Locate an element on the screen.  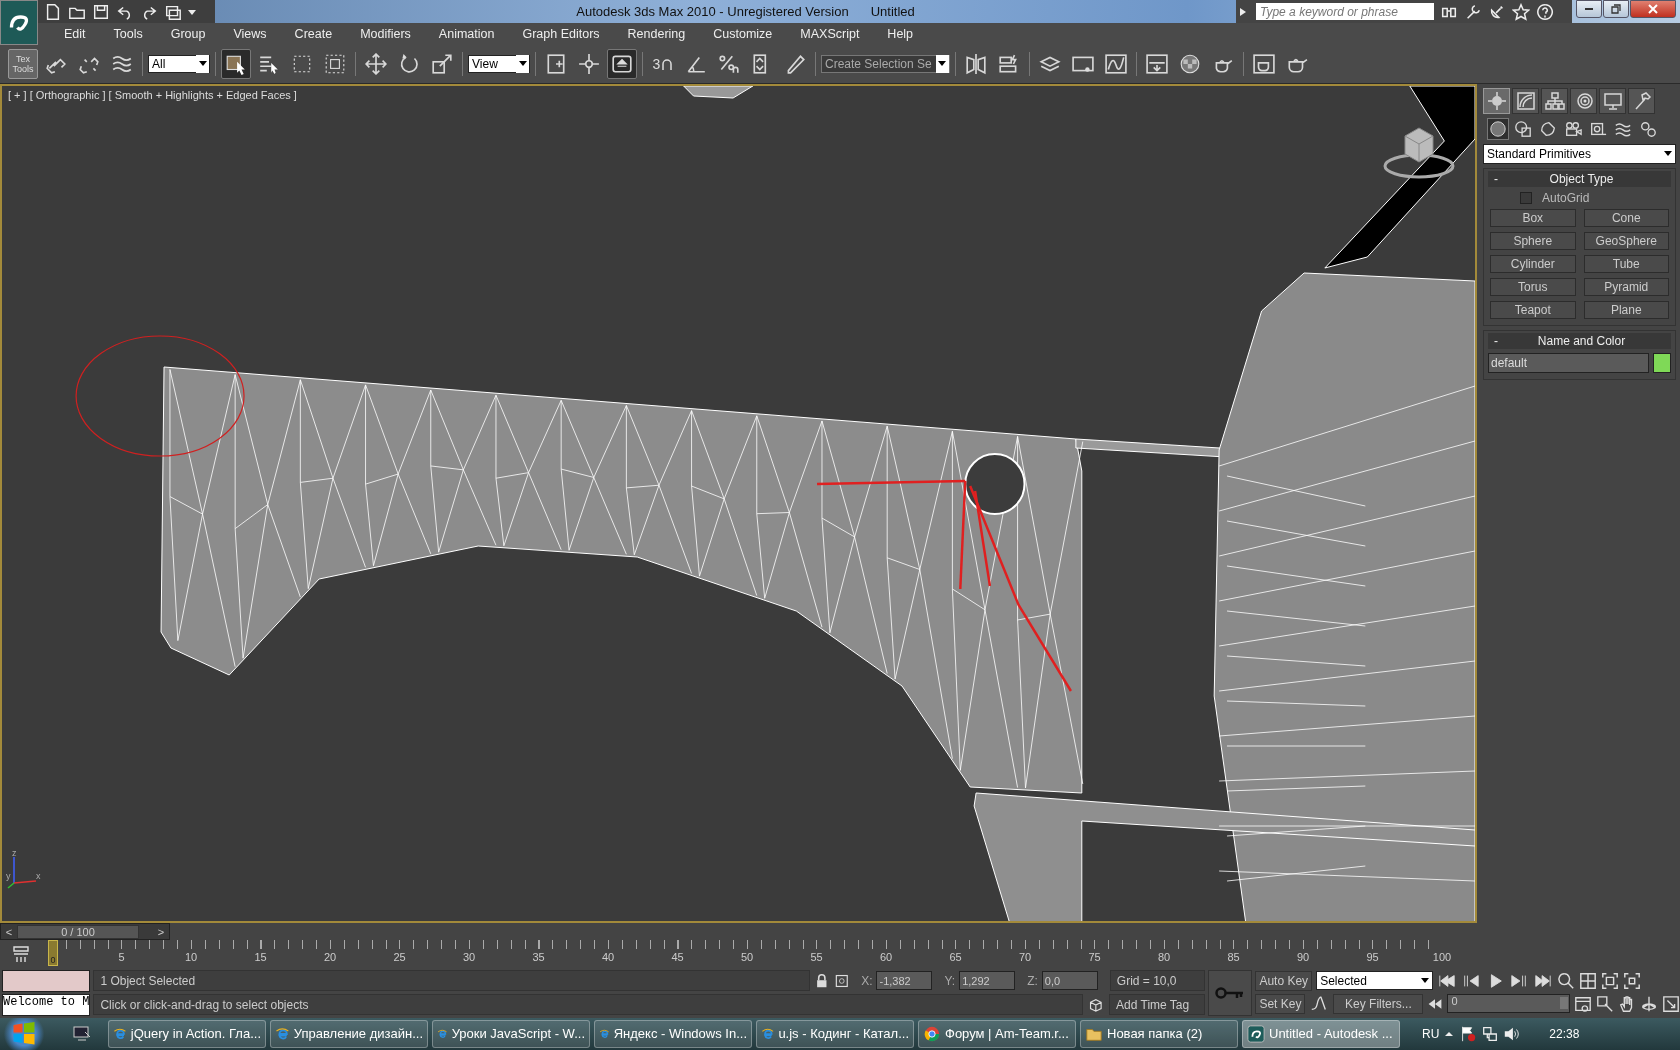
window-title: Autodesk 3ds Max 2010 - Unregistered Version is located at coordinates (712, 11).